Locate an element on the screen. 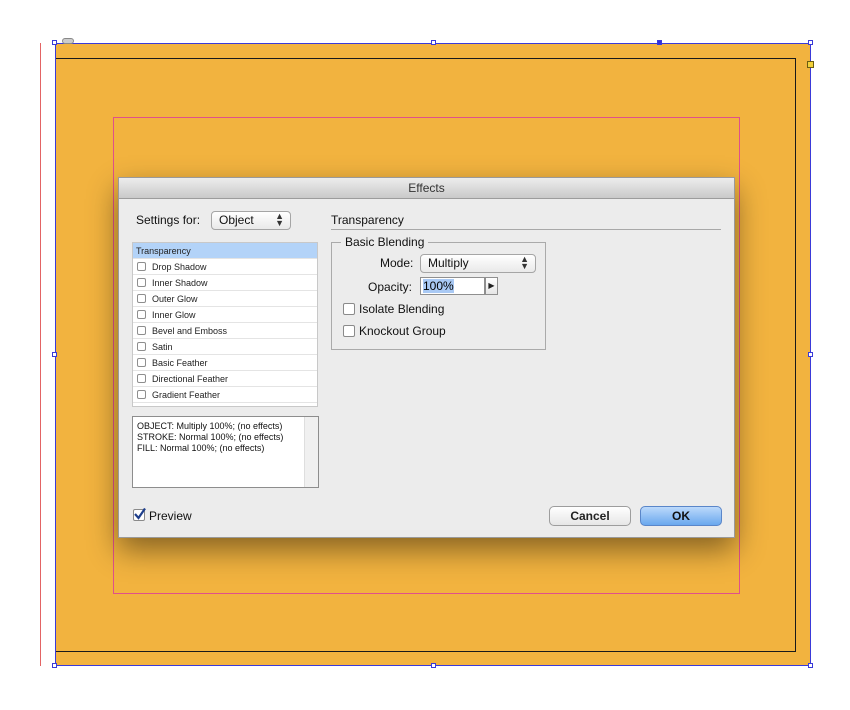 The width and height of the screenshot is (850, 710). handle-top-right is located at coordinates (810, 42).